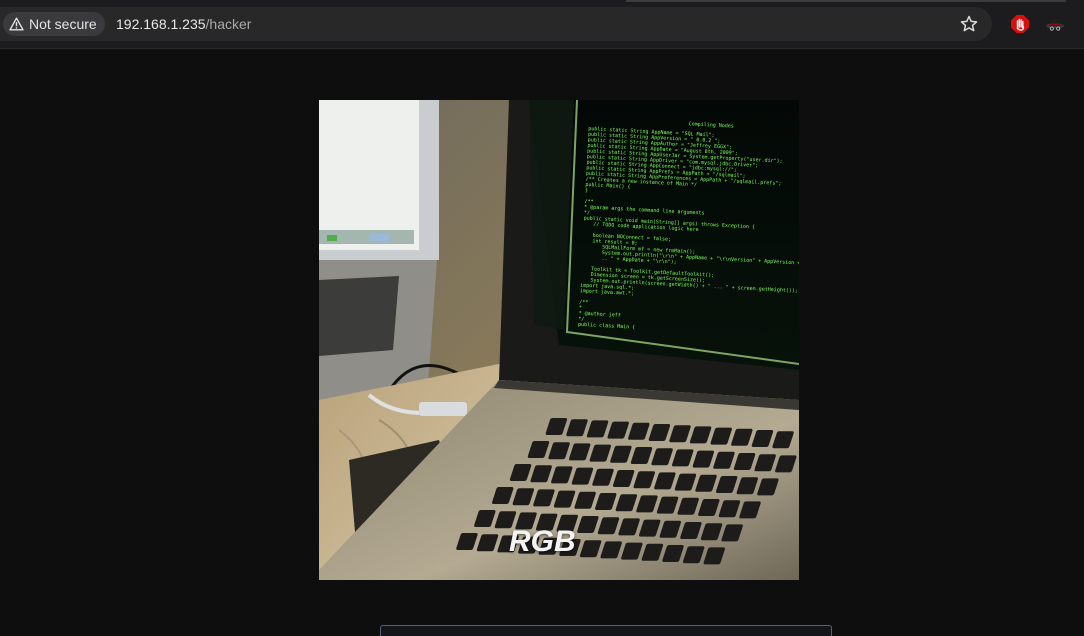 The image size is (1084, 636). I want to click on url-text: 192.168.1.235/hacker, so click(183, 24).